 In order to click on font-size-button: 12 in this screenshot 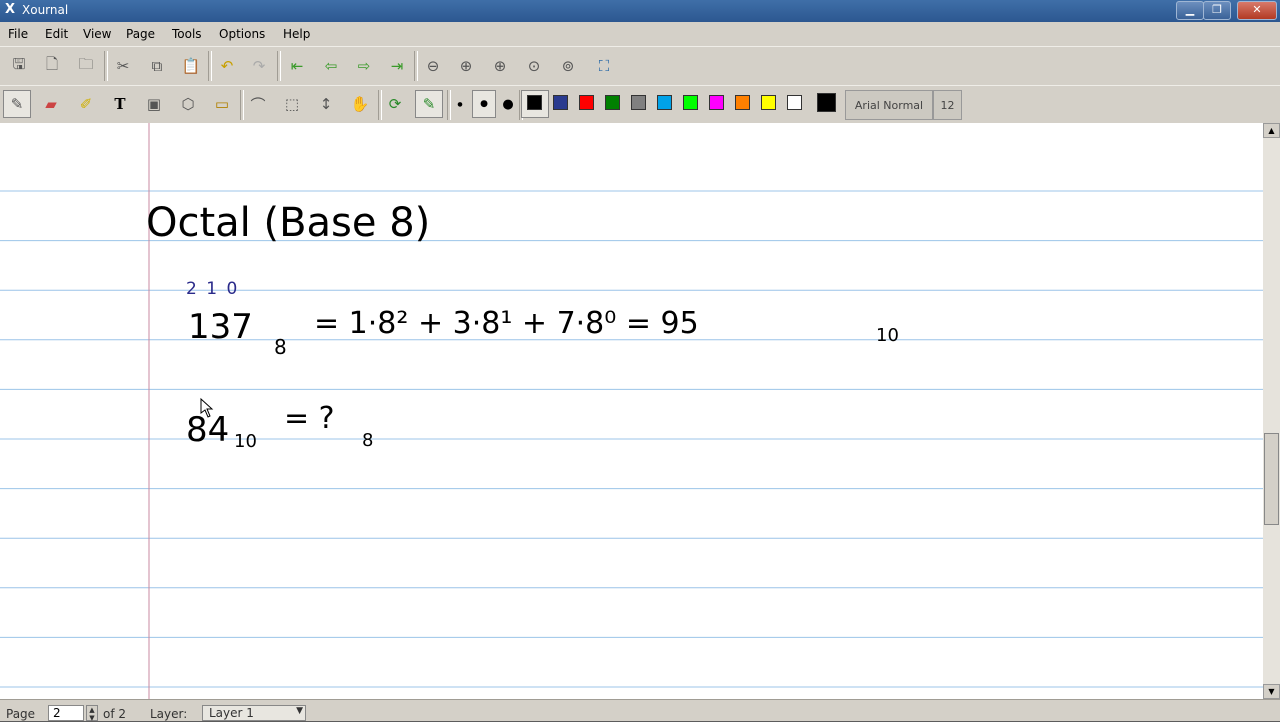, I will do `click(947, 105)`.